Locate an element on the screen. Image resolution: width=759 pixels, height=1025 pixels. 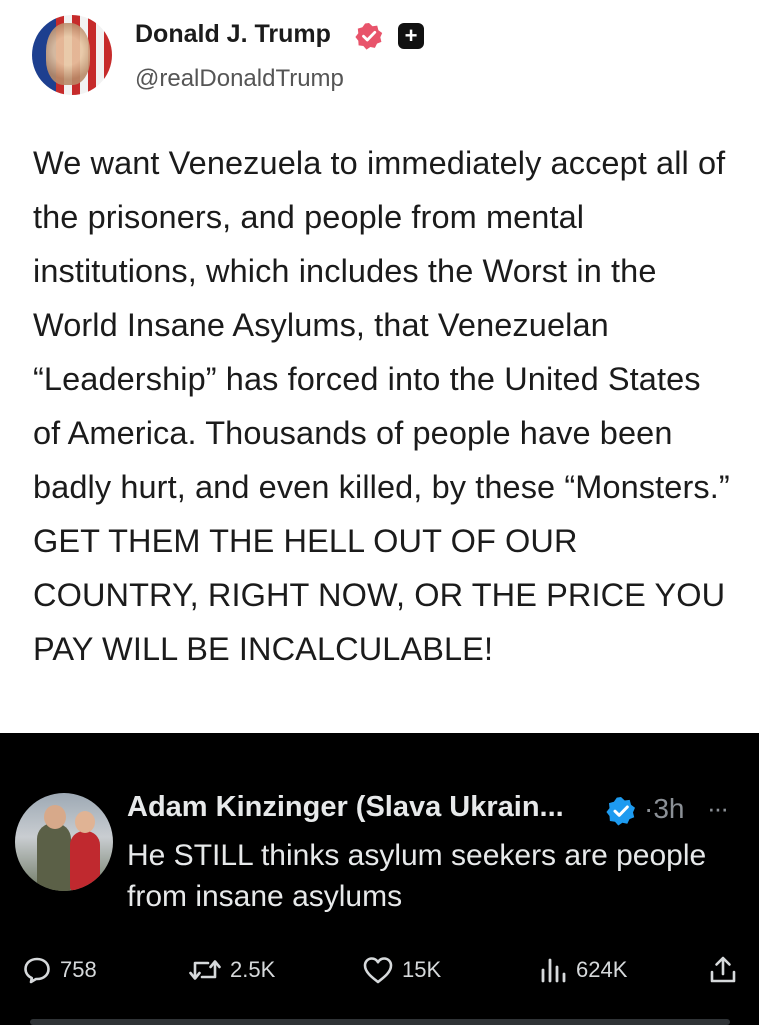
truth-plus-badge-icon: + is located at coordinates (411, 36).